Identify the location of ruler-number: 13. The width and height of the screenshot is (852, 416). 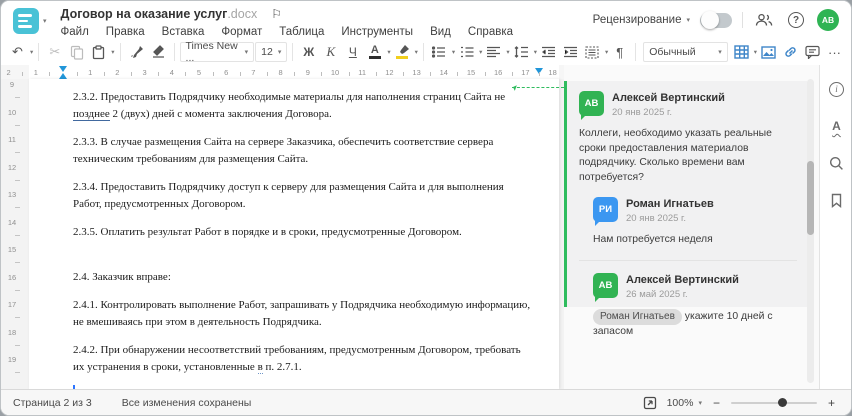
(416, 72).